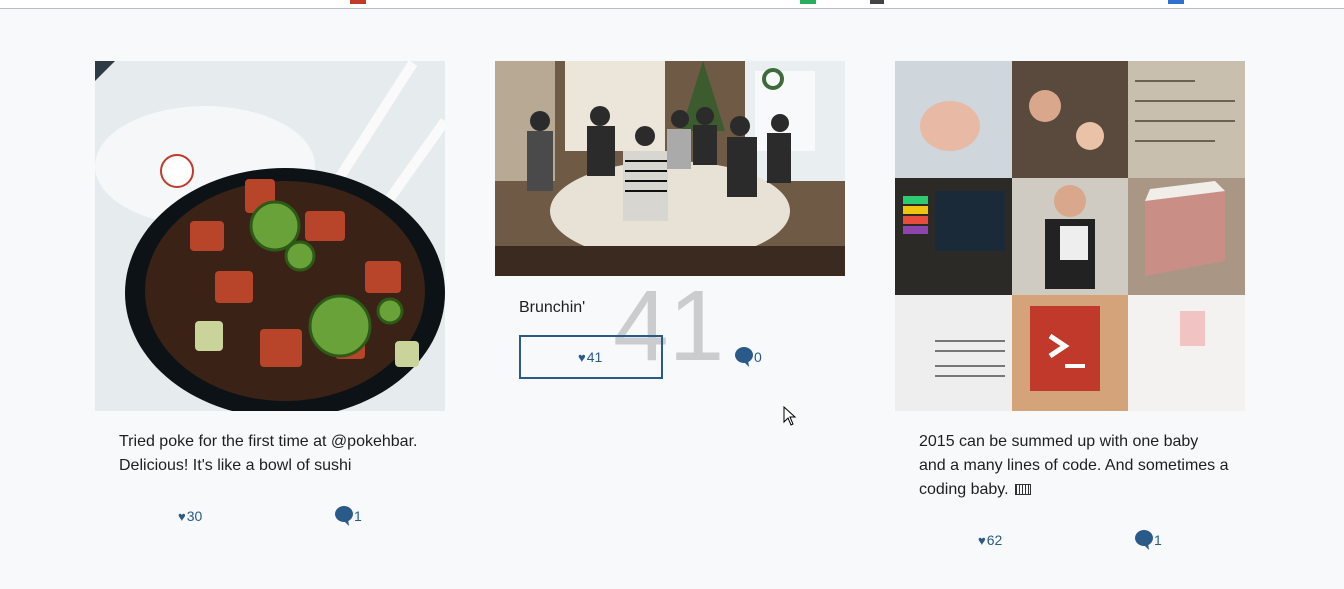 Image resolution: width=1344 pixels, height=589 pixels. I want to click on comment-count: 0, so click(758, 357).